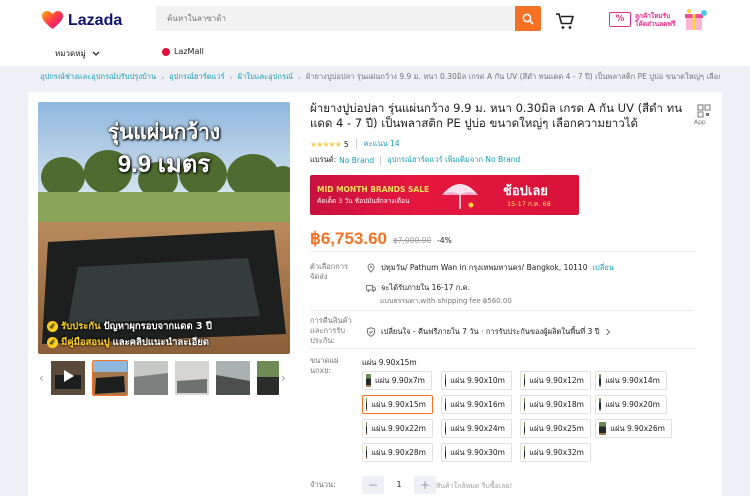  Describe the element at coordinates (696, 19) in the screenshot. I see `gift-icon` at that location.